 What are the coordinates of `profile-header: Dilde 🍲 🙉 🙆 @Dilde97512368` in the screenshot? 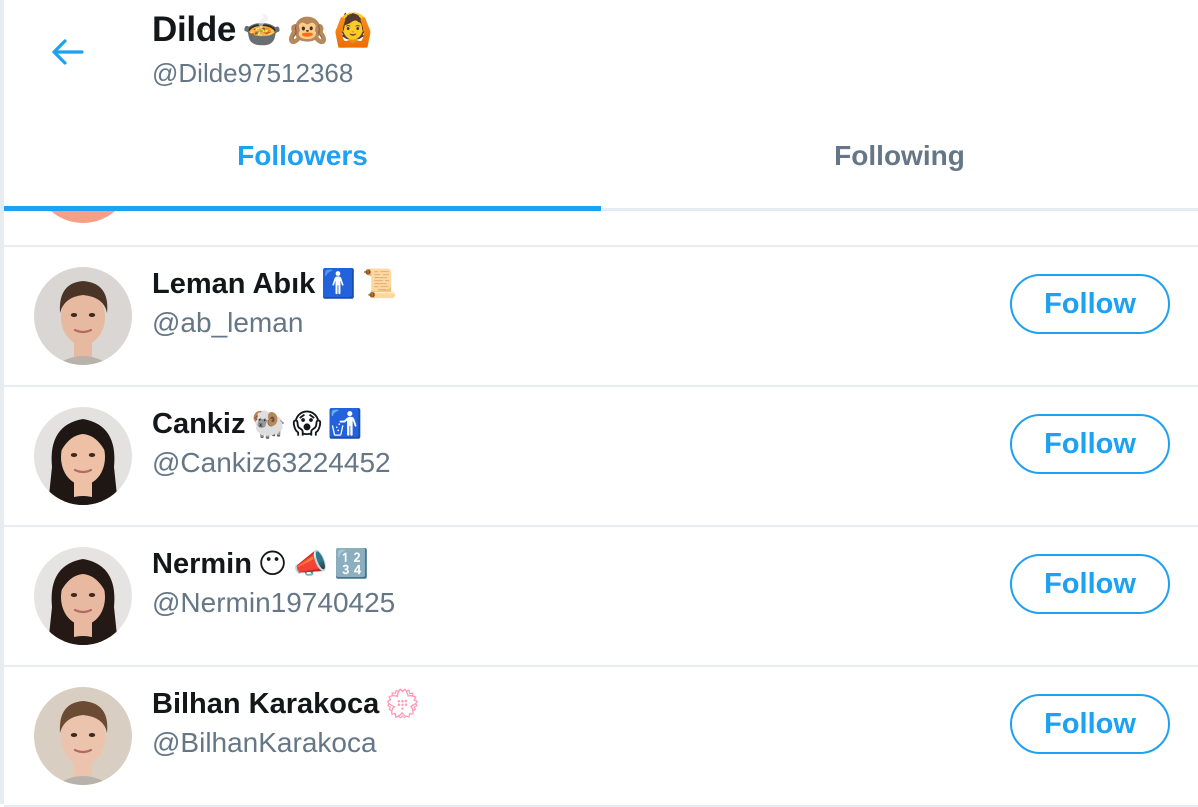 It's located at (601, 55).